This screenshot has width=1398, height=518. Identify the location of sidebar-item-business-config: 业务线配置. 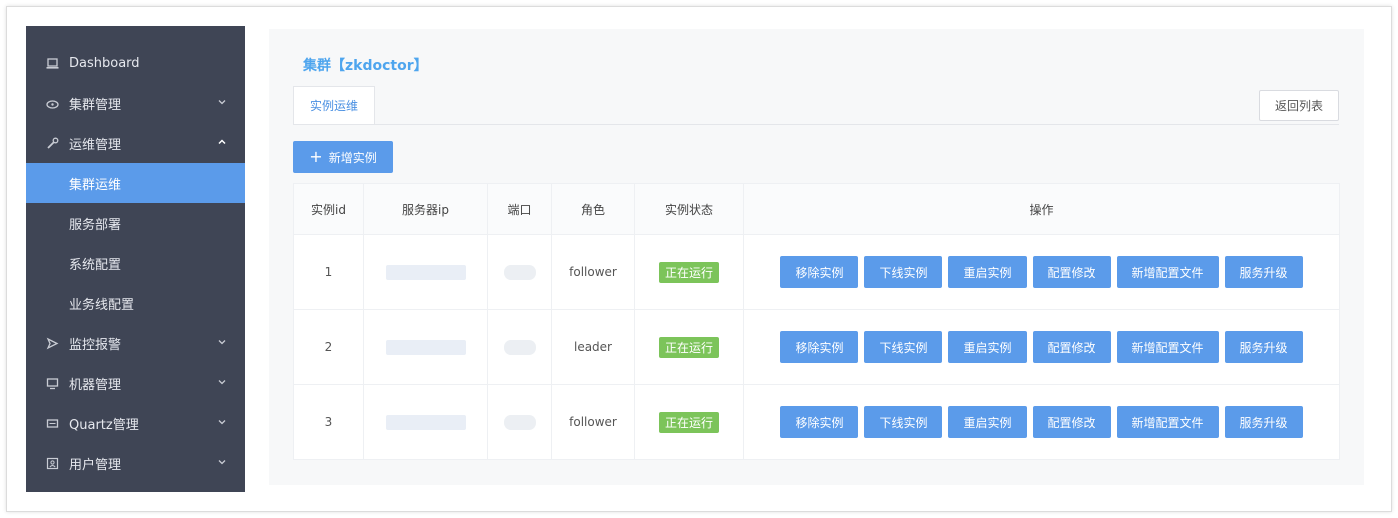
(135, 303).